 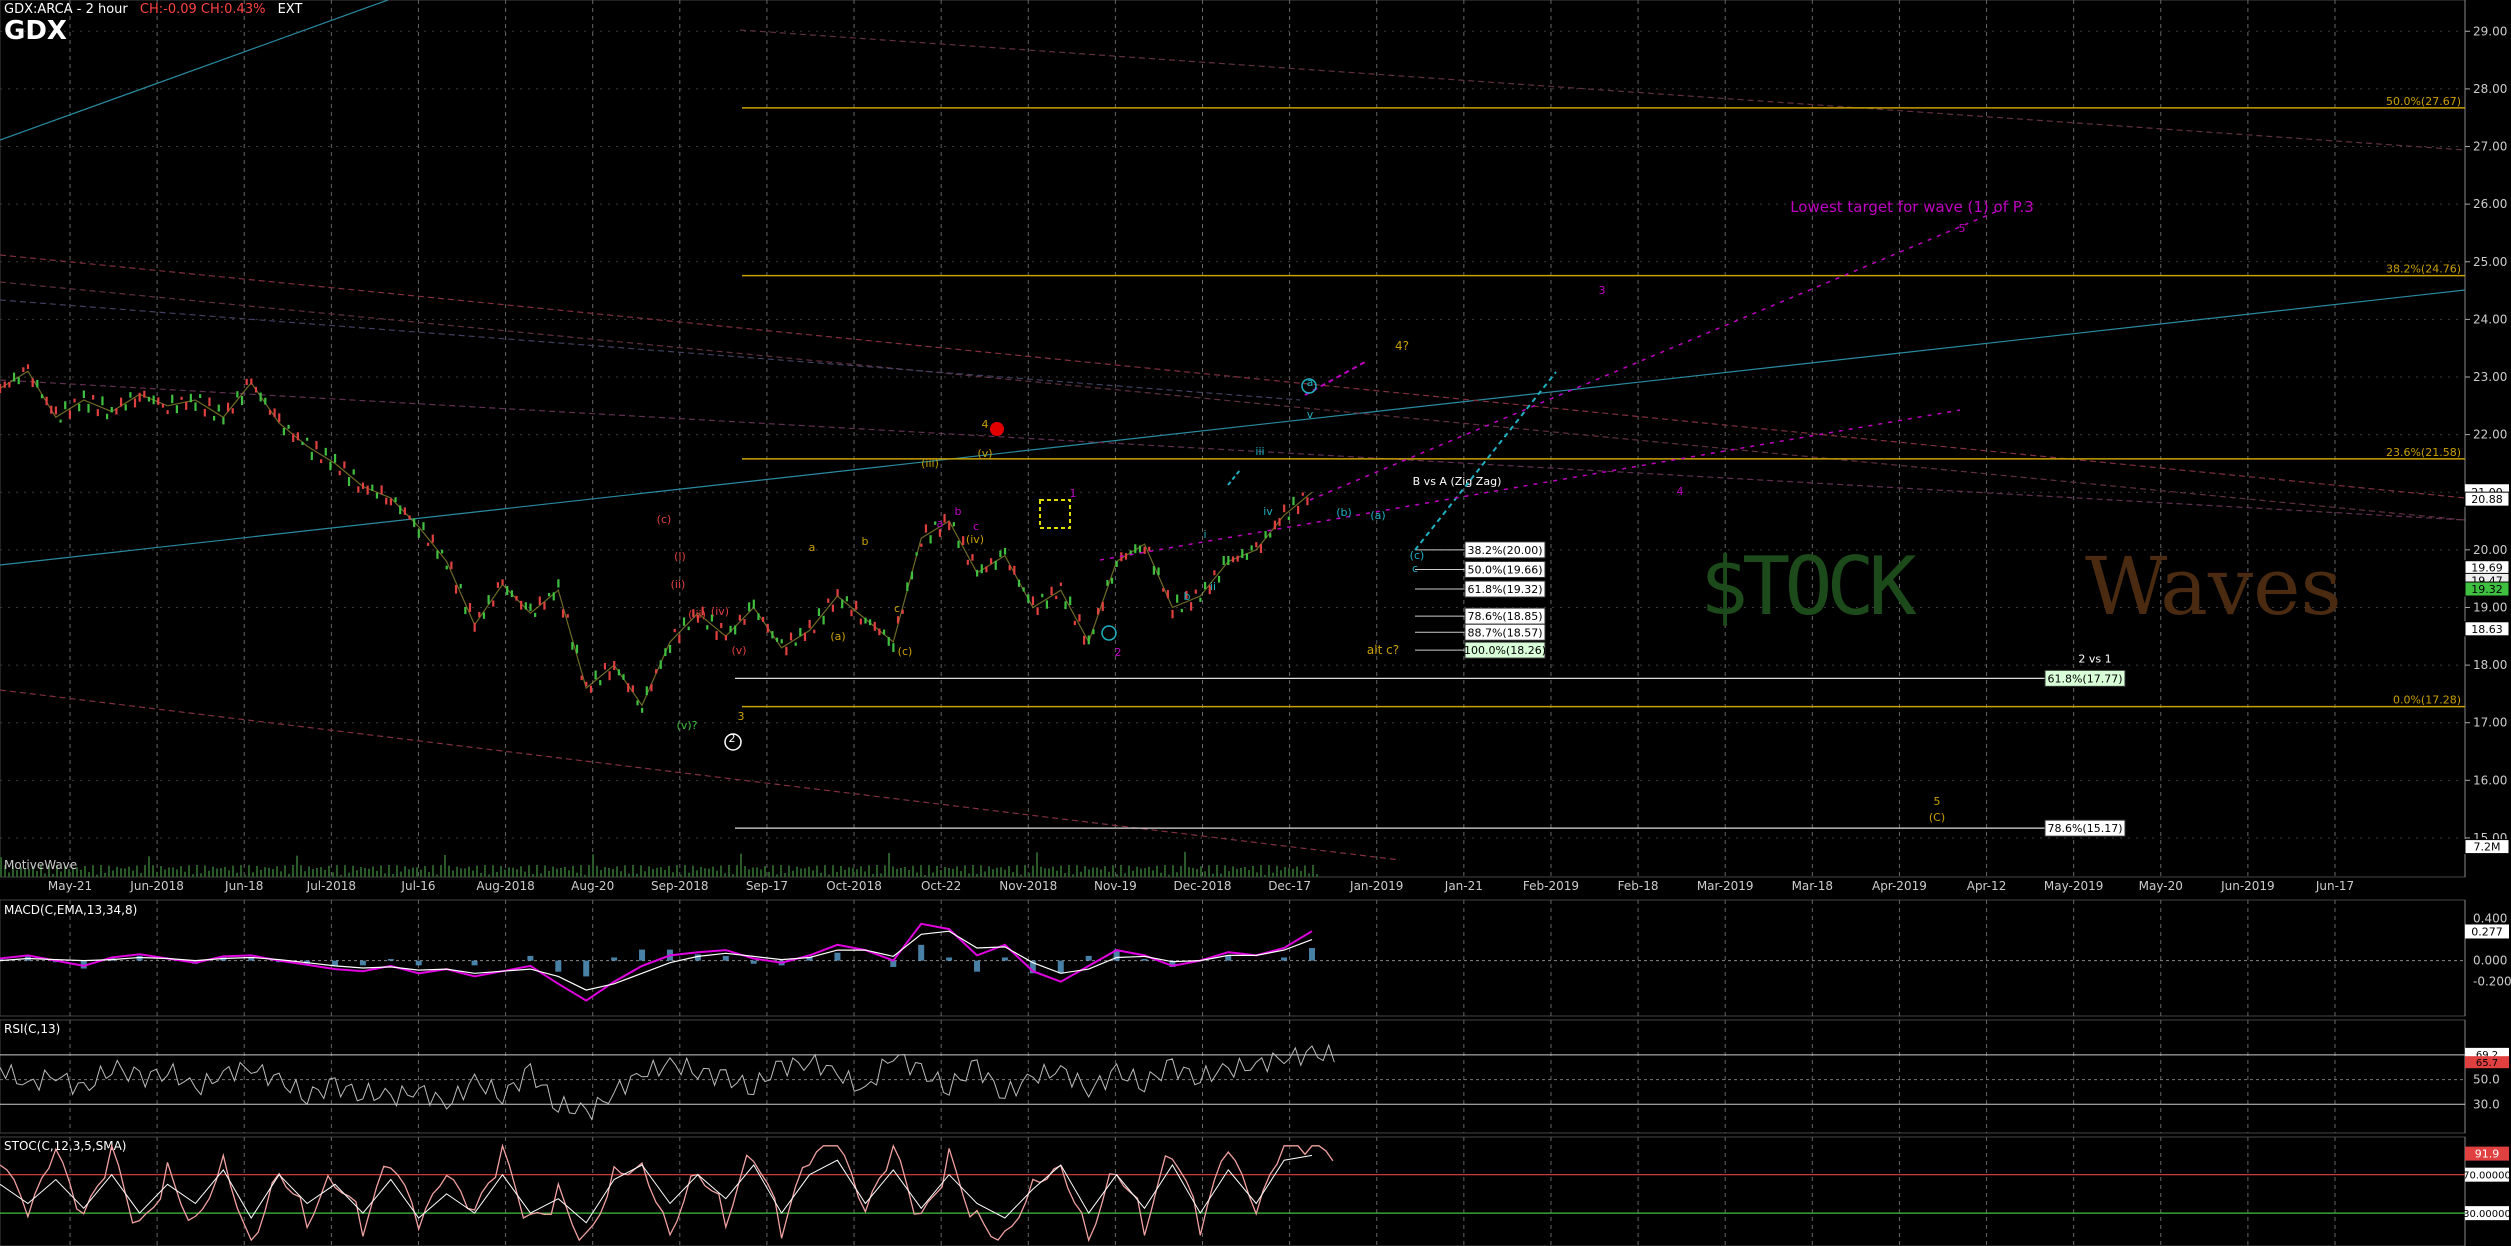 I want to click on price-axis-tag-label: 19.69, so click(x=2487, y=568).